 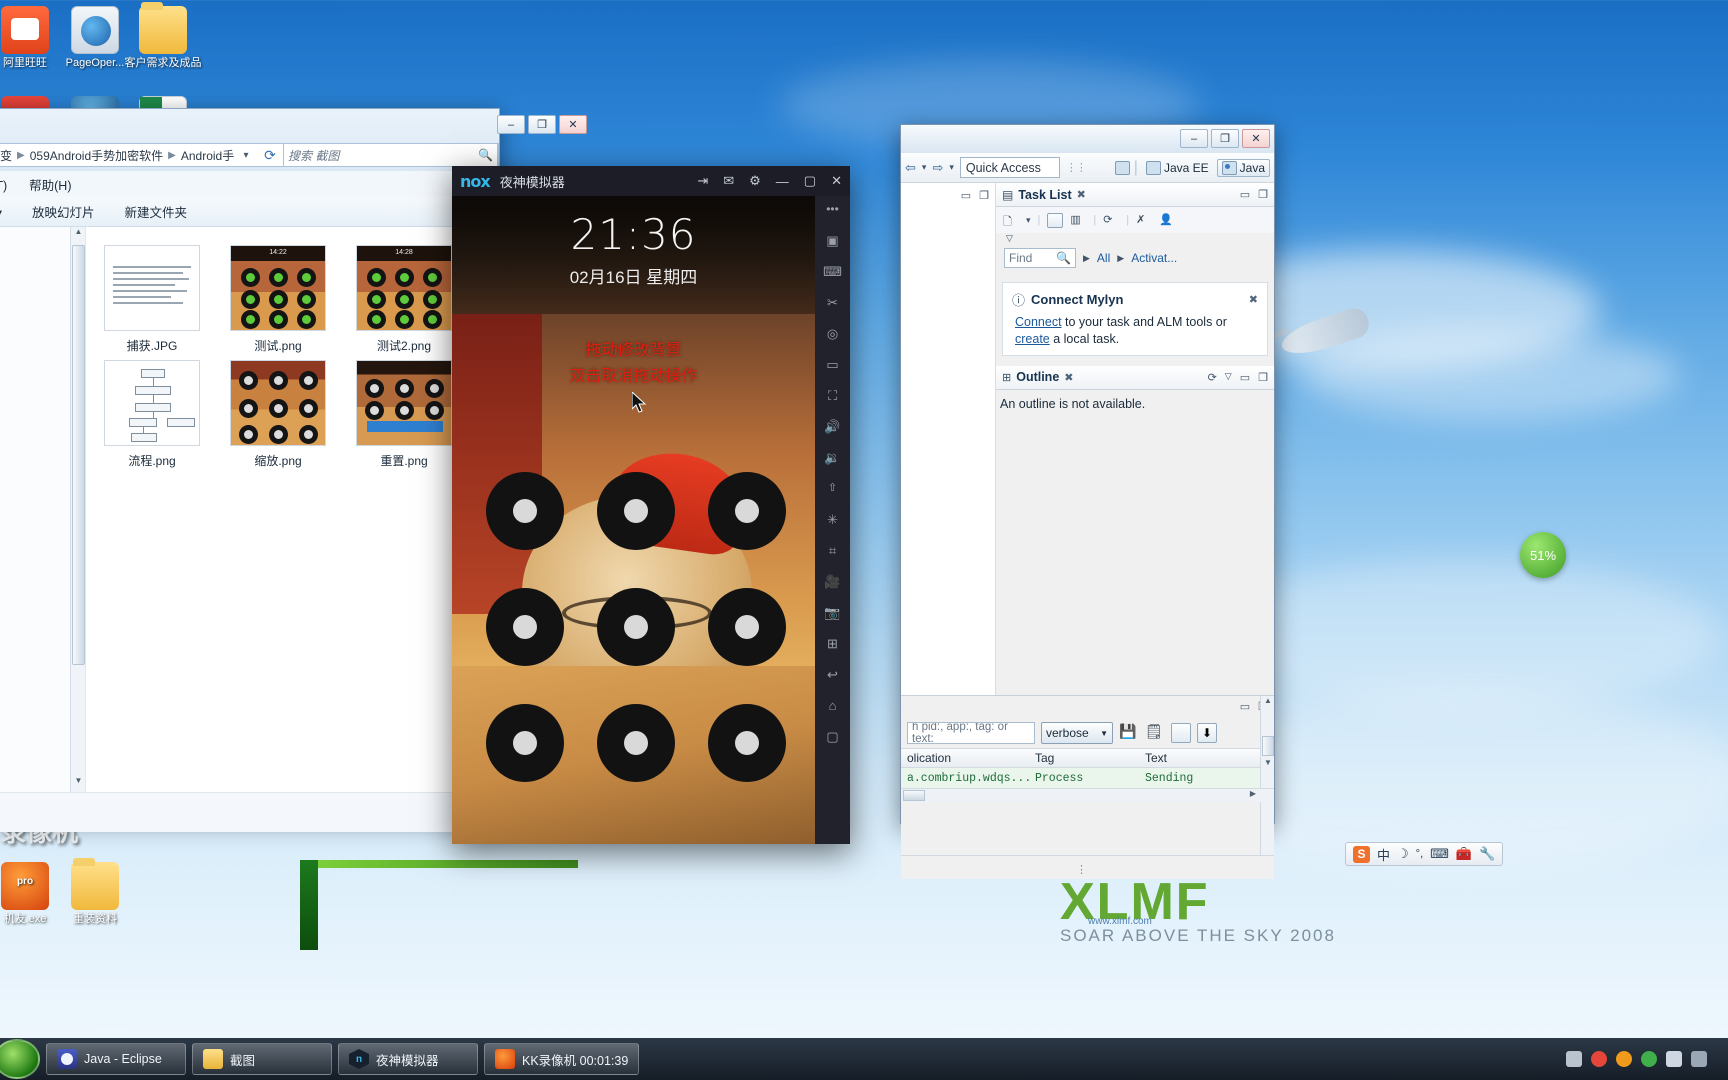 What do you see at coordinates (1361, 854) in the screenshot?
I see `sogou-icon: S` at bounding box center [1361, 854].